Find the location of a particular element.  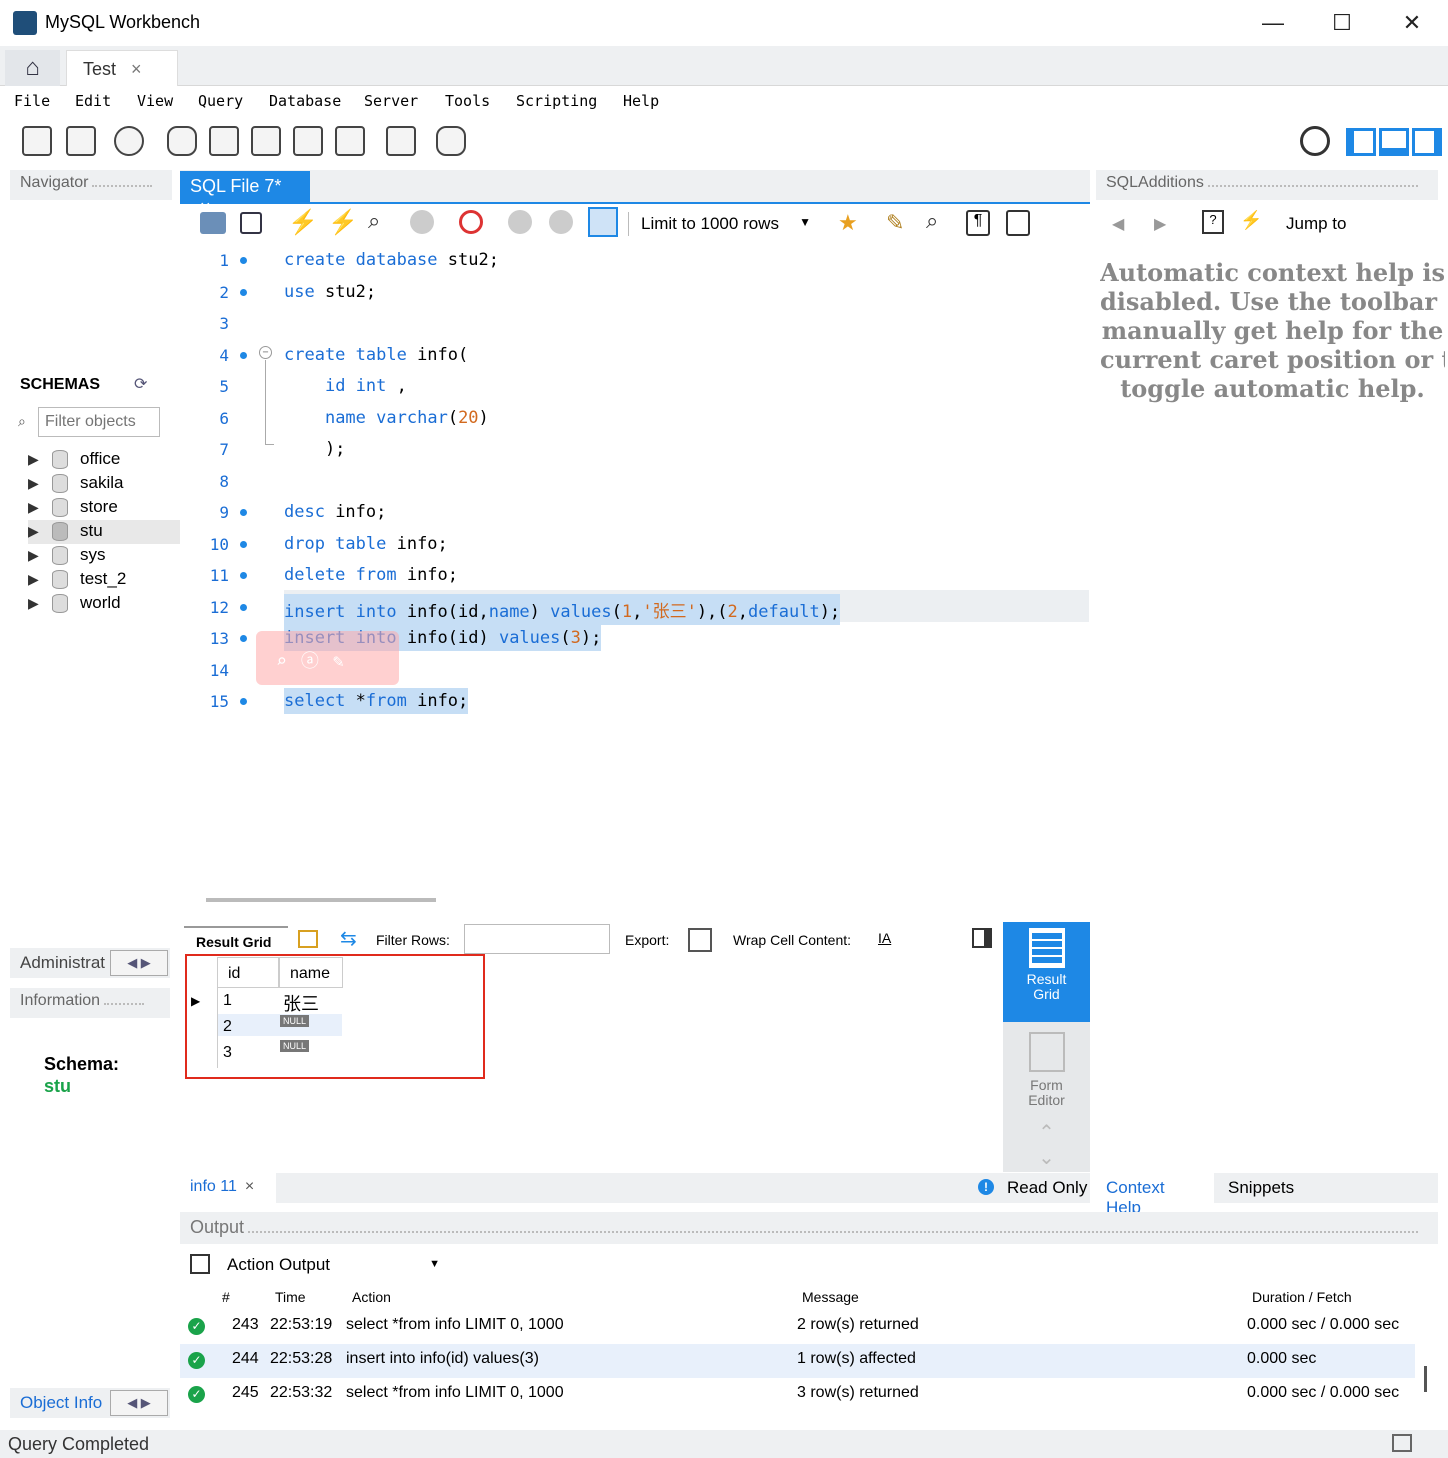

toggle-secondary-sidebar-icon is located at coordinates (1427, 142).